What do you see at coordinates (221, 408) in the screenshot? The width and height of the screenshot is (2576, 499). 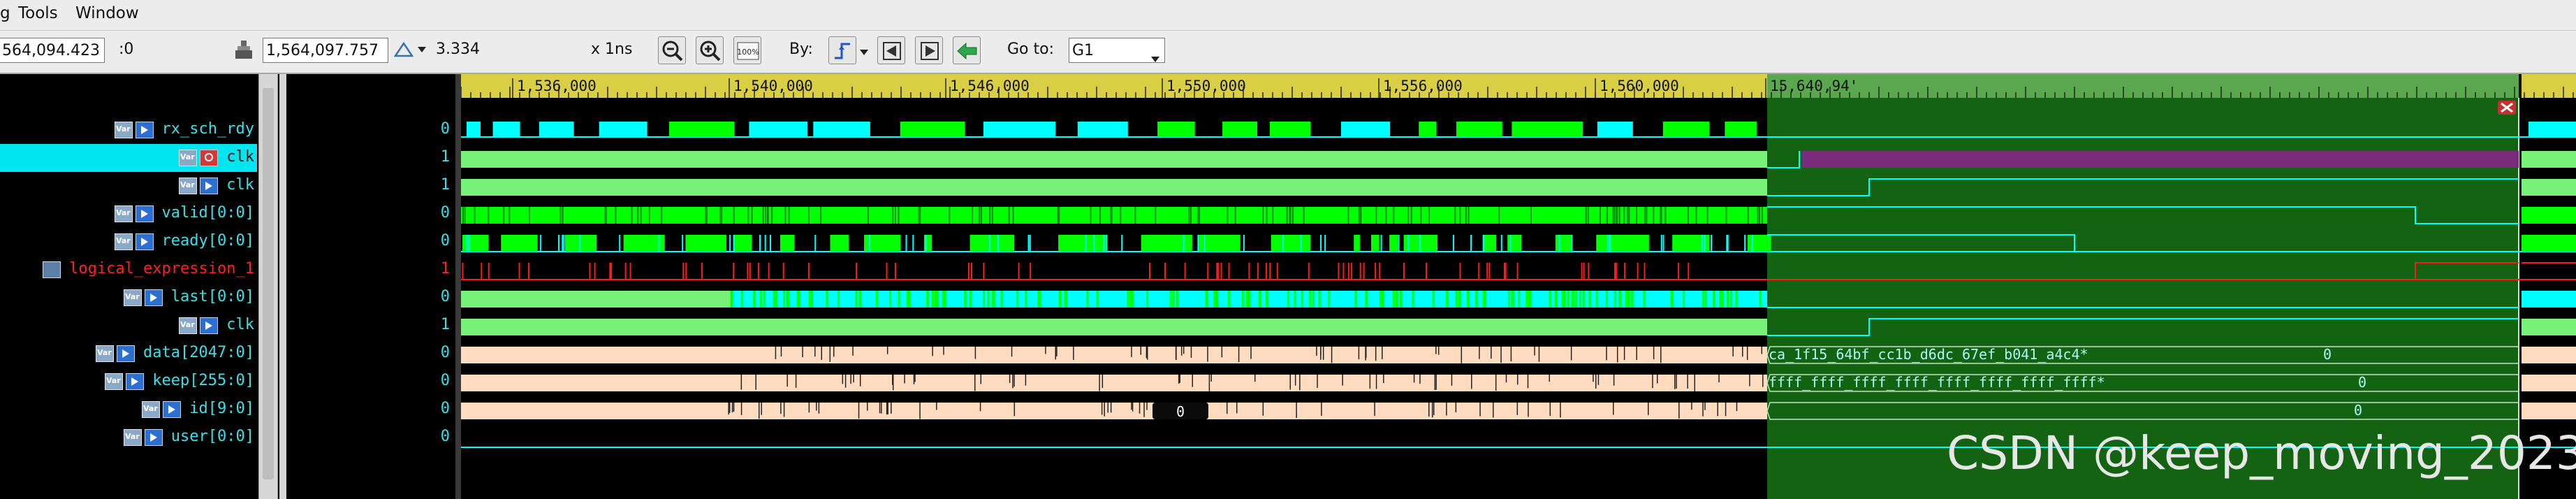 I see `signal-name: id[9:0]` at bounding box center [221, 408].